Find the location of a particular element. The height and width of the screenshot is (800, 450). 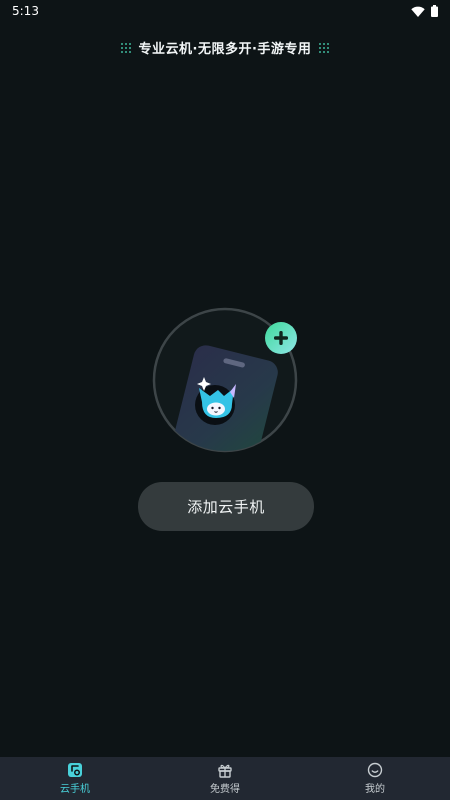

nav-item-cloud-phone: 云手机 is located at coordinates (75, 778).